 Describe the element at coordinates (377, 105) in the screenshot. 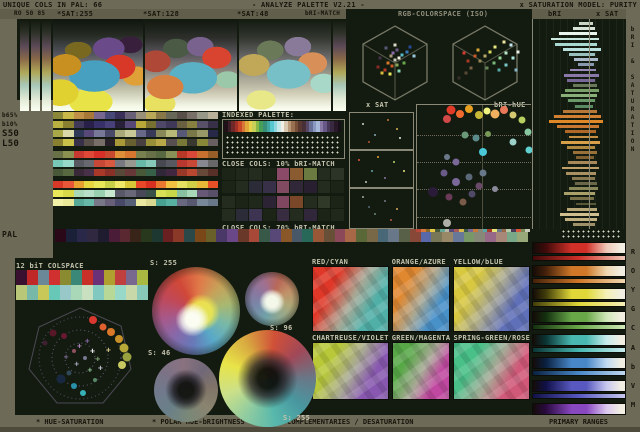

I see `sat-panel-header: x SAT` at that location.